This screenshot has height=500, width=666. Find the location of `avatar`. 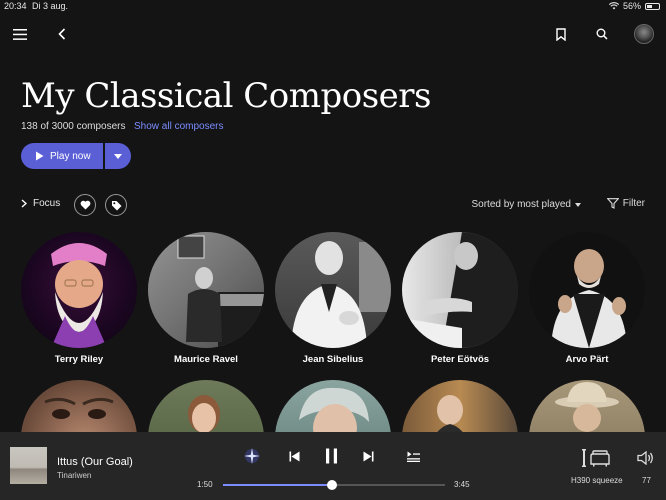

avatar is located at coordinates (644, 34).